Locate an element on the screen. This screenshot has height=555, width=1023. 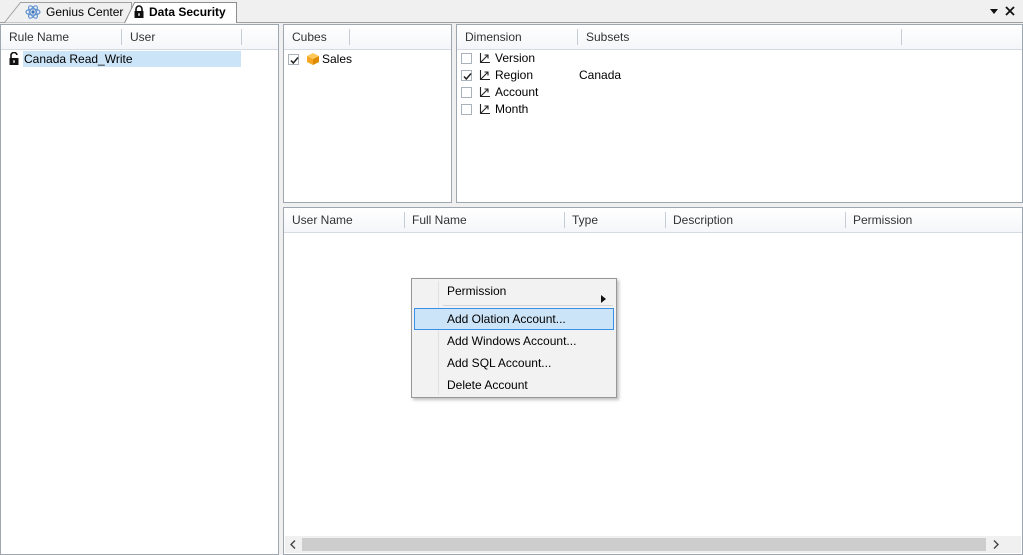
menu-separator is located at coordinates (528, 305).